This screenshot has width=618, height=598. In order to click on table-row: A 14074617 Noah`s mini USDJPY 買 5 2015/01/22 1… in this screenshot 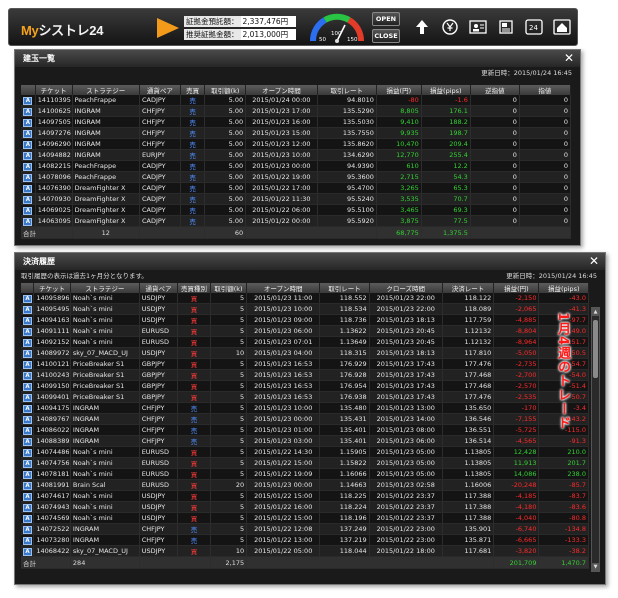, I will do `click(305, 496)`.